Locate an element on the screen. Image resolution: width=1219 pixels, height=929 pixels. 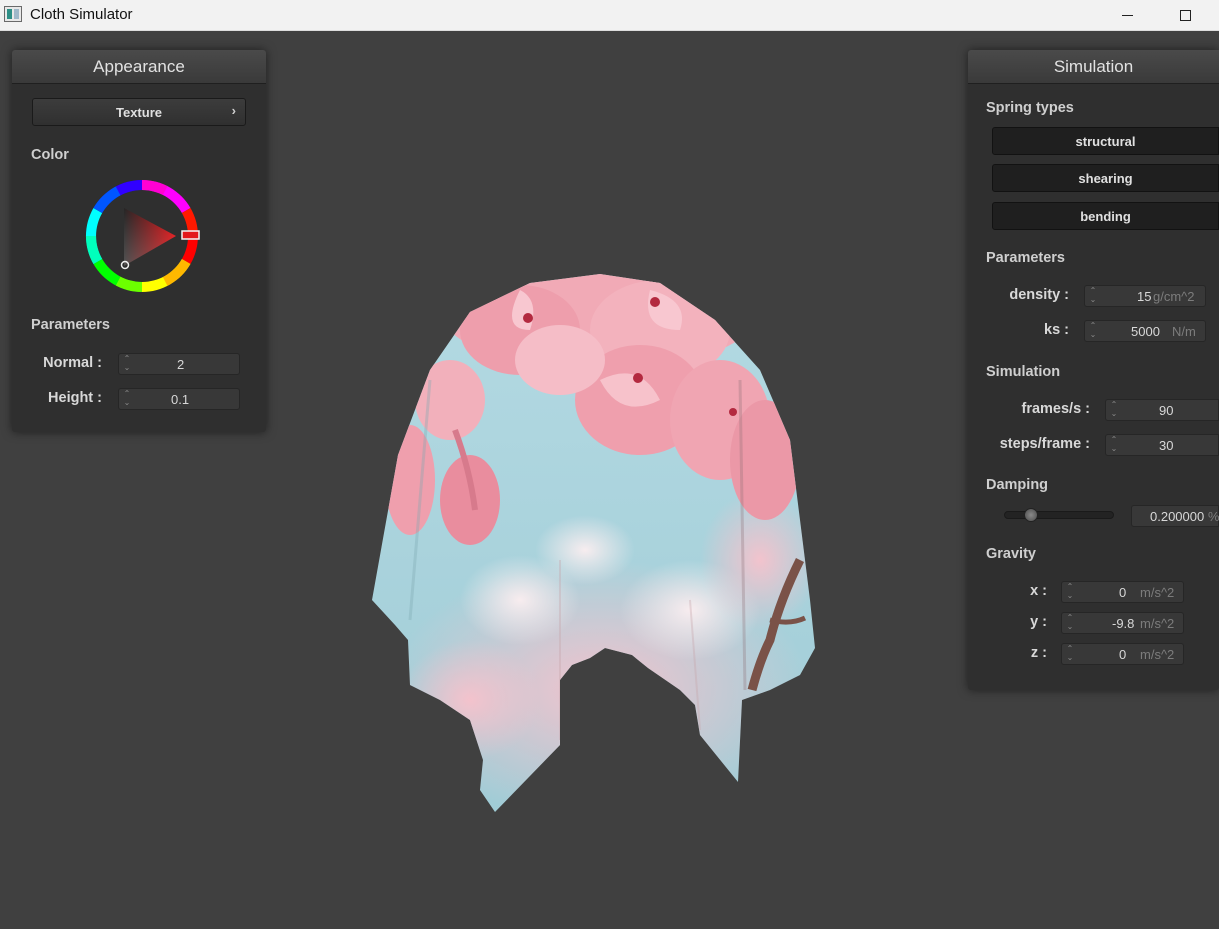
spring-bending-button: bending is located at coordinates (1105, 216).